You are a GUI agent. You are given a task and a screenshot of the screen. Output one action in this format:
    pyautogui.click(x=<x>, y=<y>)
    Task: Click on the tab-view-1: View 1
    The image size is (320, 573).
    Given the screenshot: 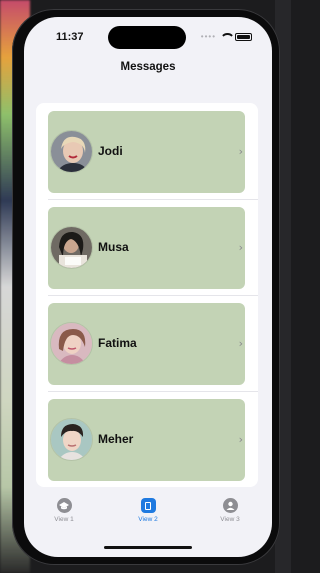 What is the action you would take?
    pyautogui.click(x=64, y=510)
    